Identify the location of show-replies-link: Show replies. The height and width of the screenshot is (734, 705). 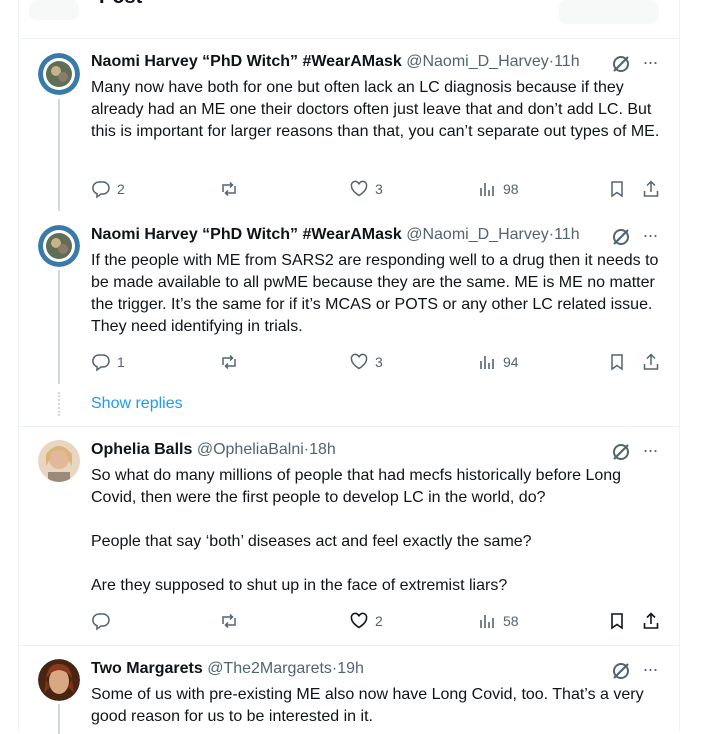
(137, 404).